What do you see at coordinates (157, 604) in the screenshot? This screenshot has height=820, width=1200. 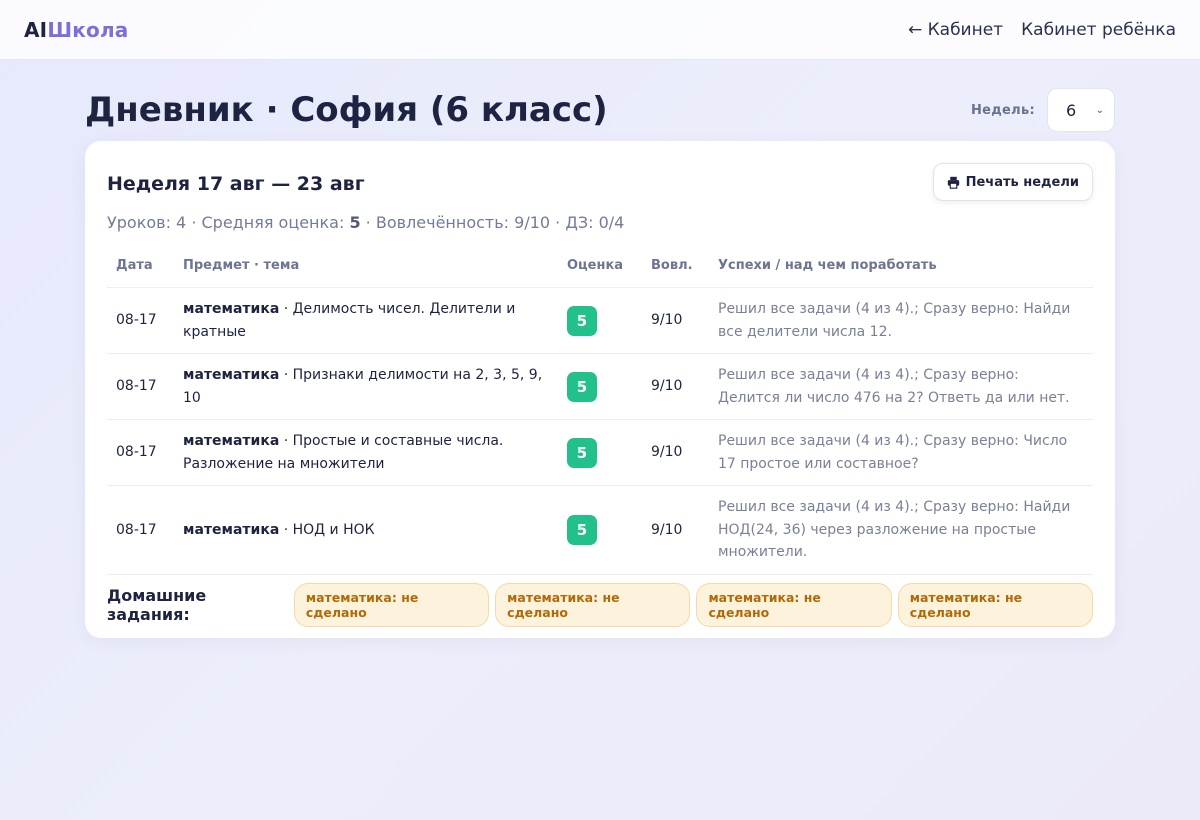 I see `homework-label: Домашние задания:` at bounding box center [157, 604].